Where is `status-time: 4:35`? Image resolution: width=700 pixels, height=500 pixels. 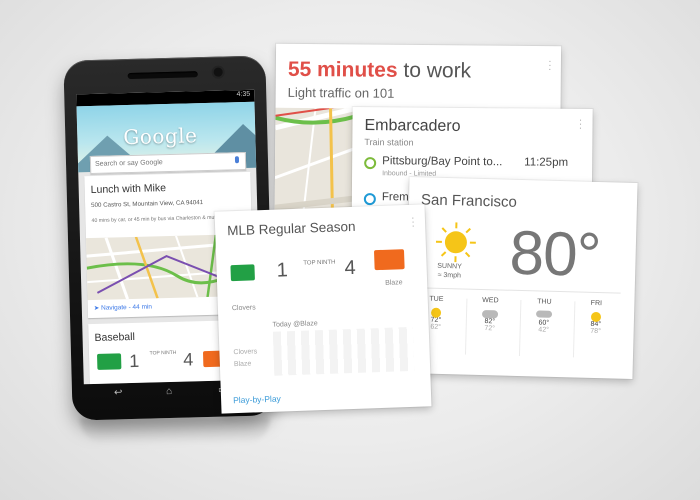 status-time: 4:35 is located at coordinates (243, 94).